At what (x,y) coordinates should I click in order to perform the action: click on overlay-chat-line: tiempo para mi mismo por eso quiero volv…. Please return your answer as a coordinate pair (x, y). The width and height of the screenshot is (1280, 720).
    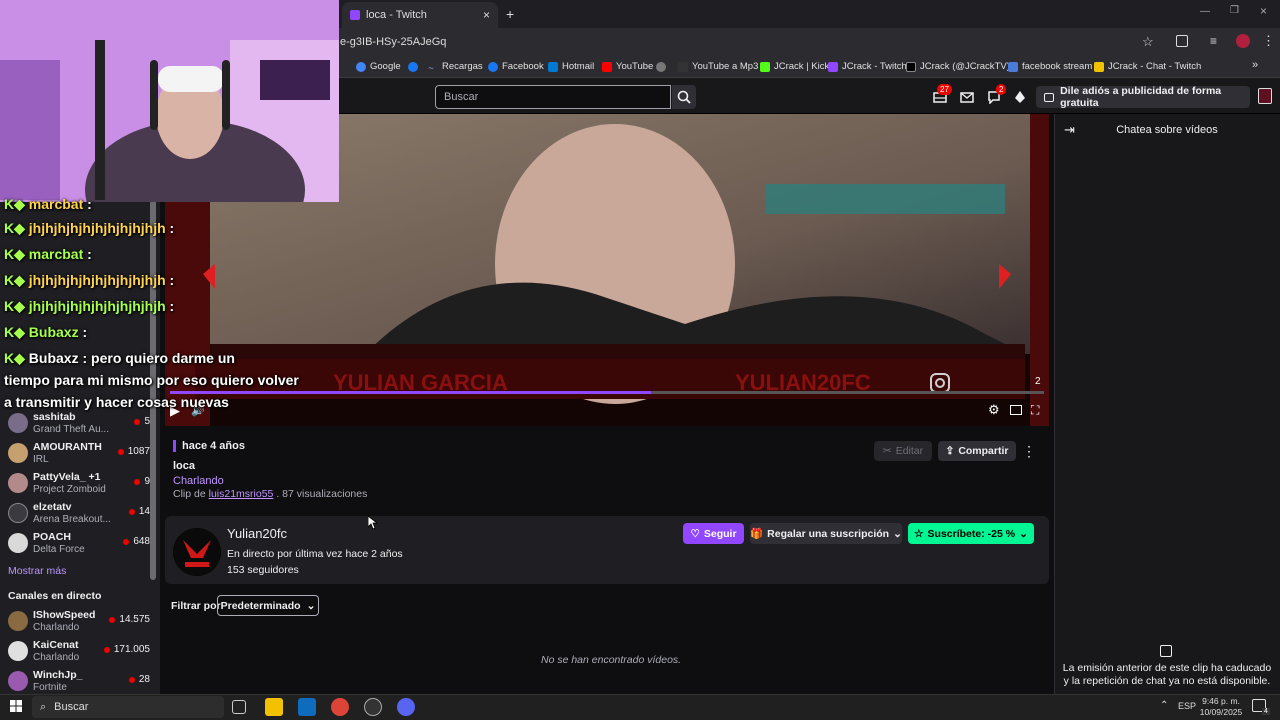
    Looking at the image, I should click on (151, 380).